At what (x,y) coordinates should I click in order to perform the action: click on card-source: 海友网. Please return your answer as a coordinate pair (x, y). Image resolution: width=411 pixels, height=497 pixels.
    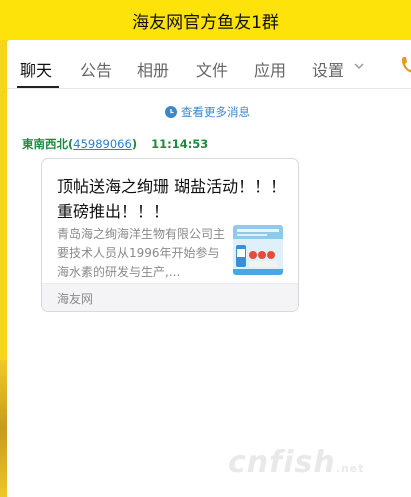
    Looking at the image, I should click on (75, 299).